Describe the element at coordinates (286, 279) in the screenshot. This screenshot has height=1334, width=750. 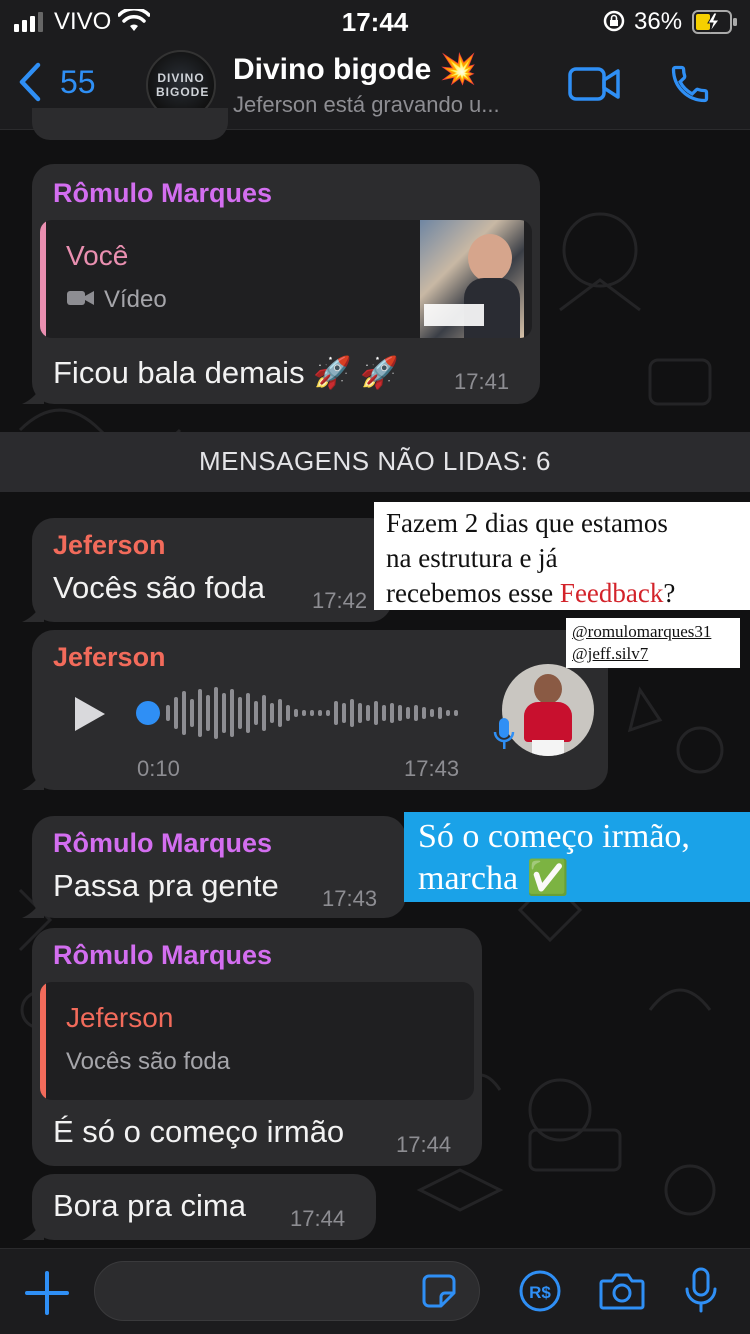
I see `quoted-reply: Você Vídeo` at that location.